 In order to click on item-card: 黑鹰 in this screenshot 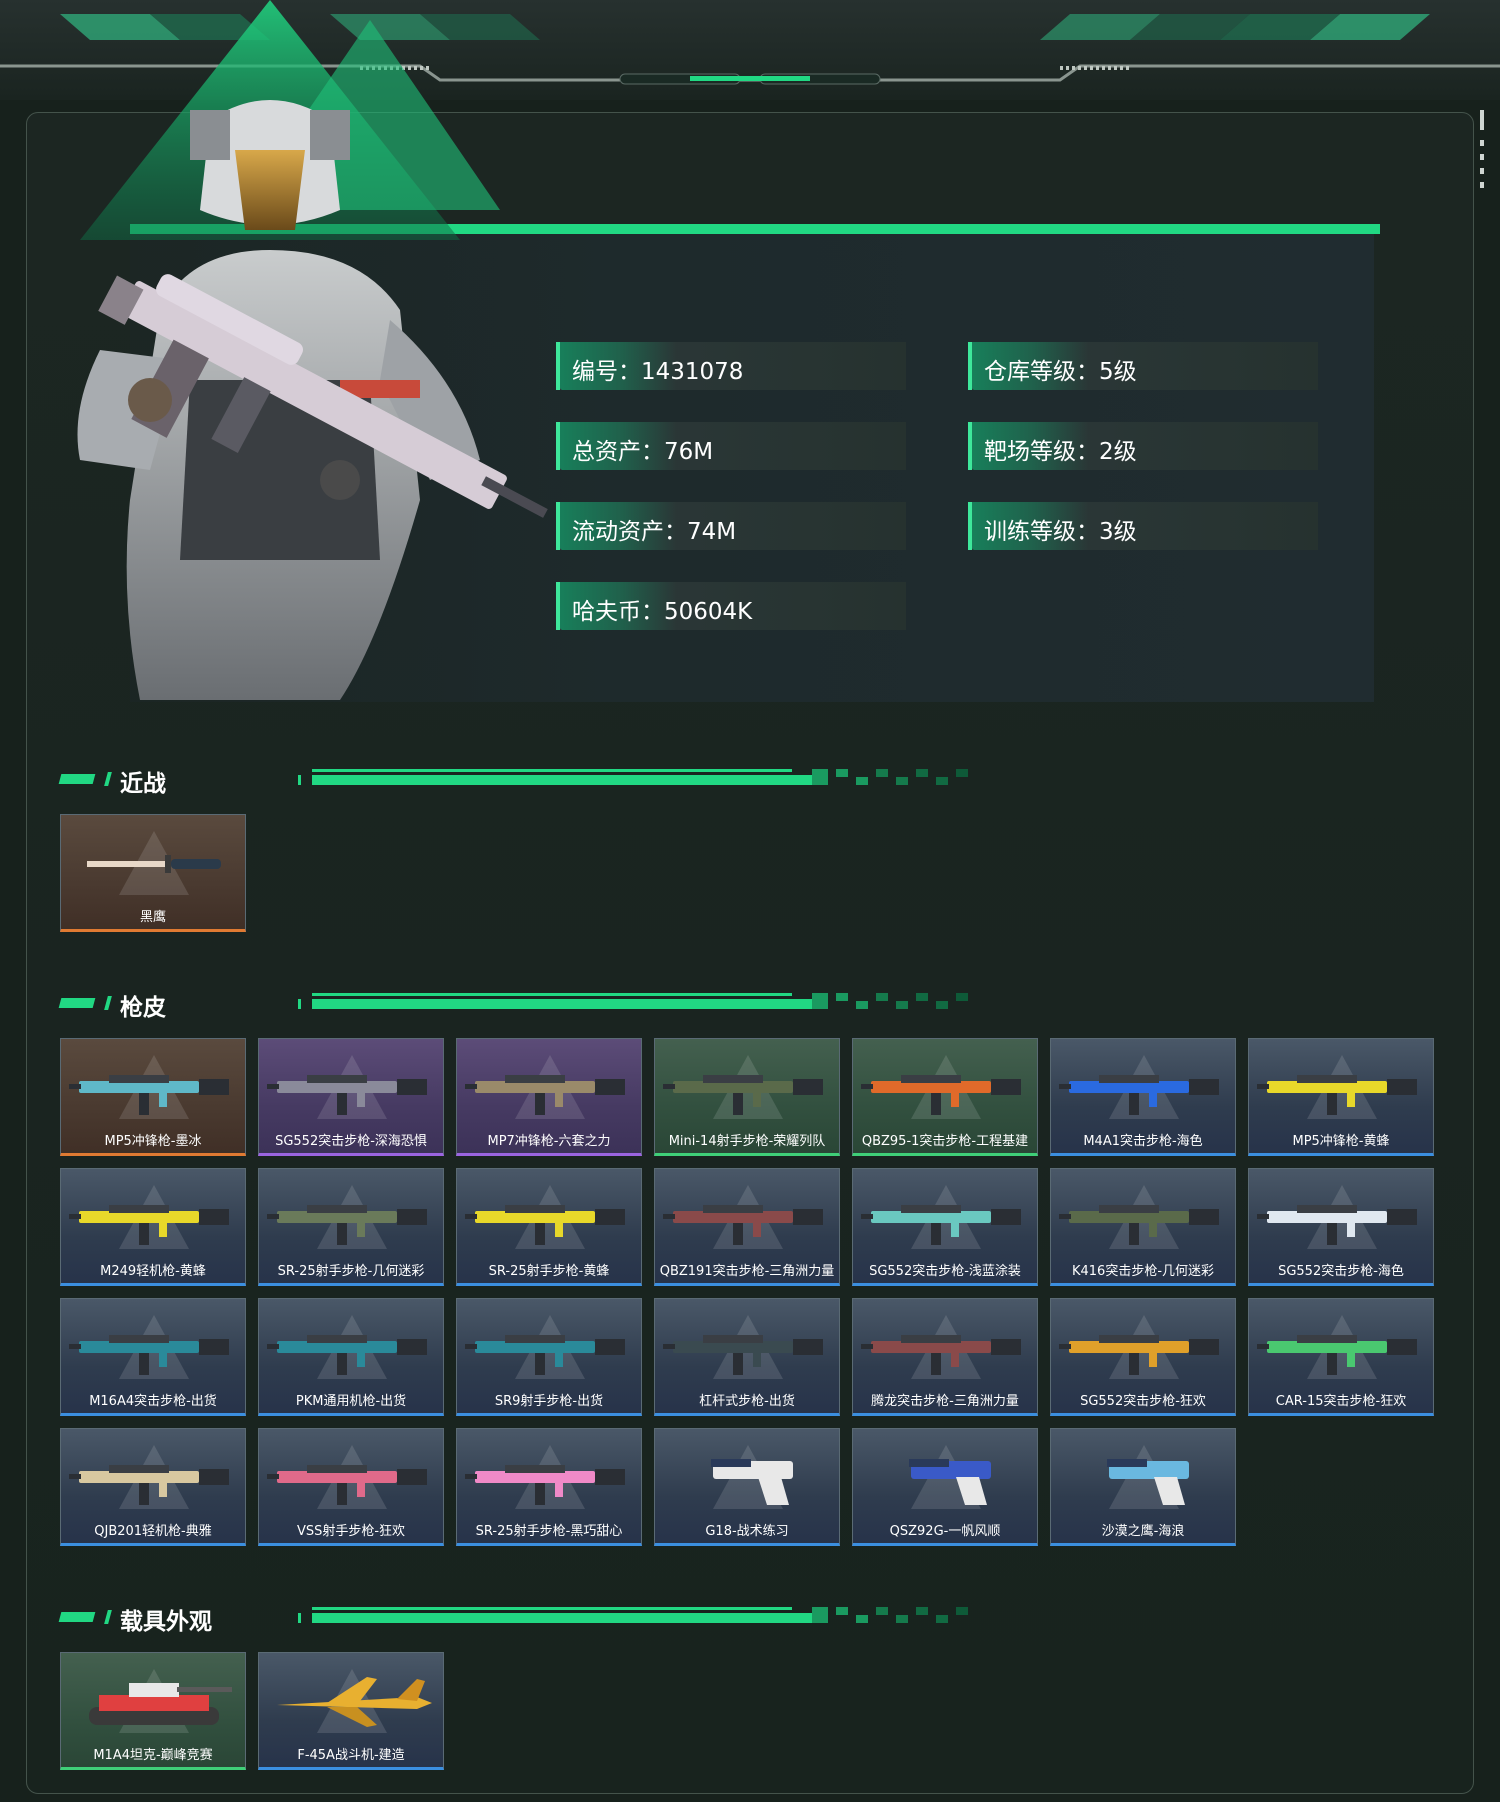, I will do `click(153, 873)`.